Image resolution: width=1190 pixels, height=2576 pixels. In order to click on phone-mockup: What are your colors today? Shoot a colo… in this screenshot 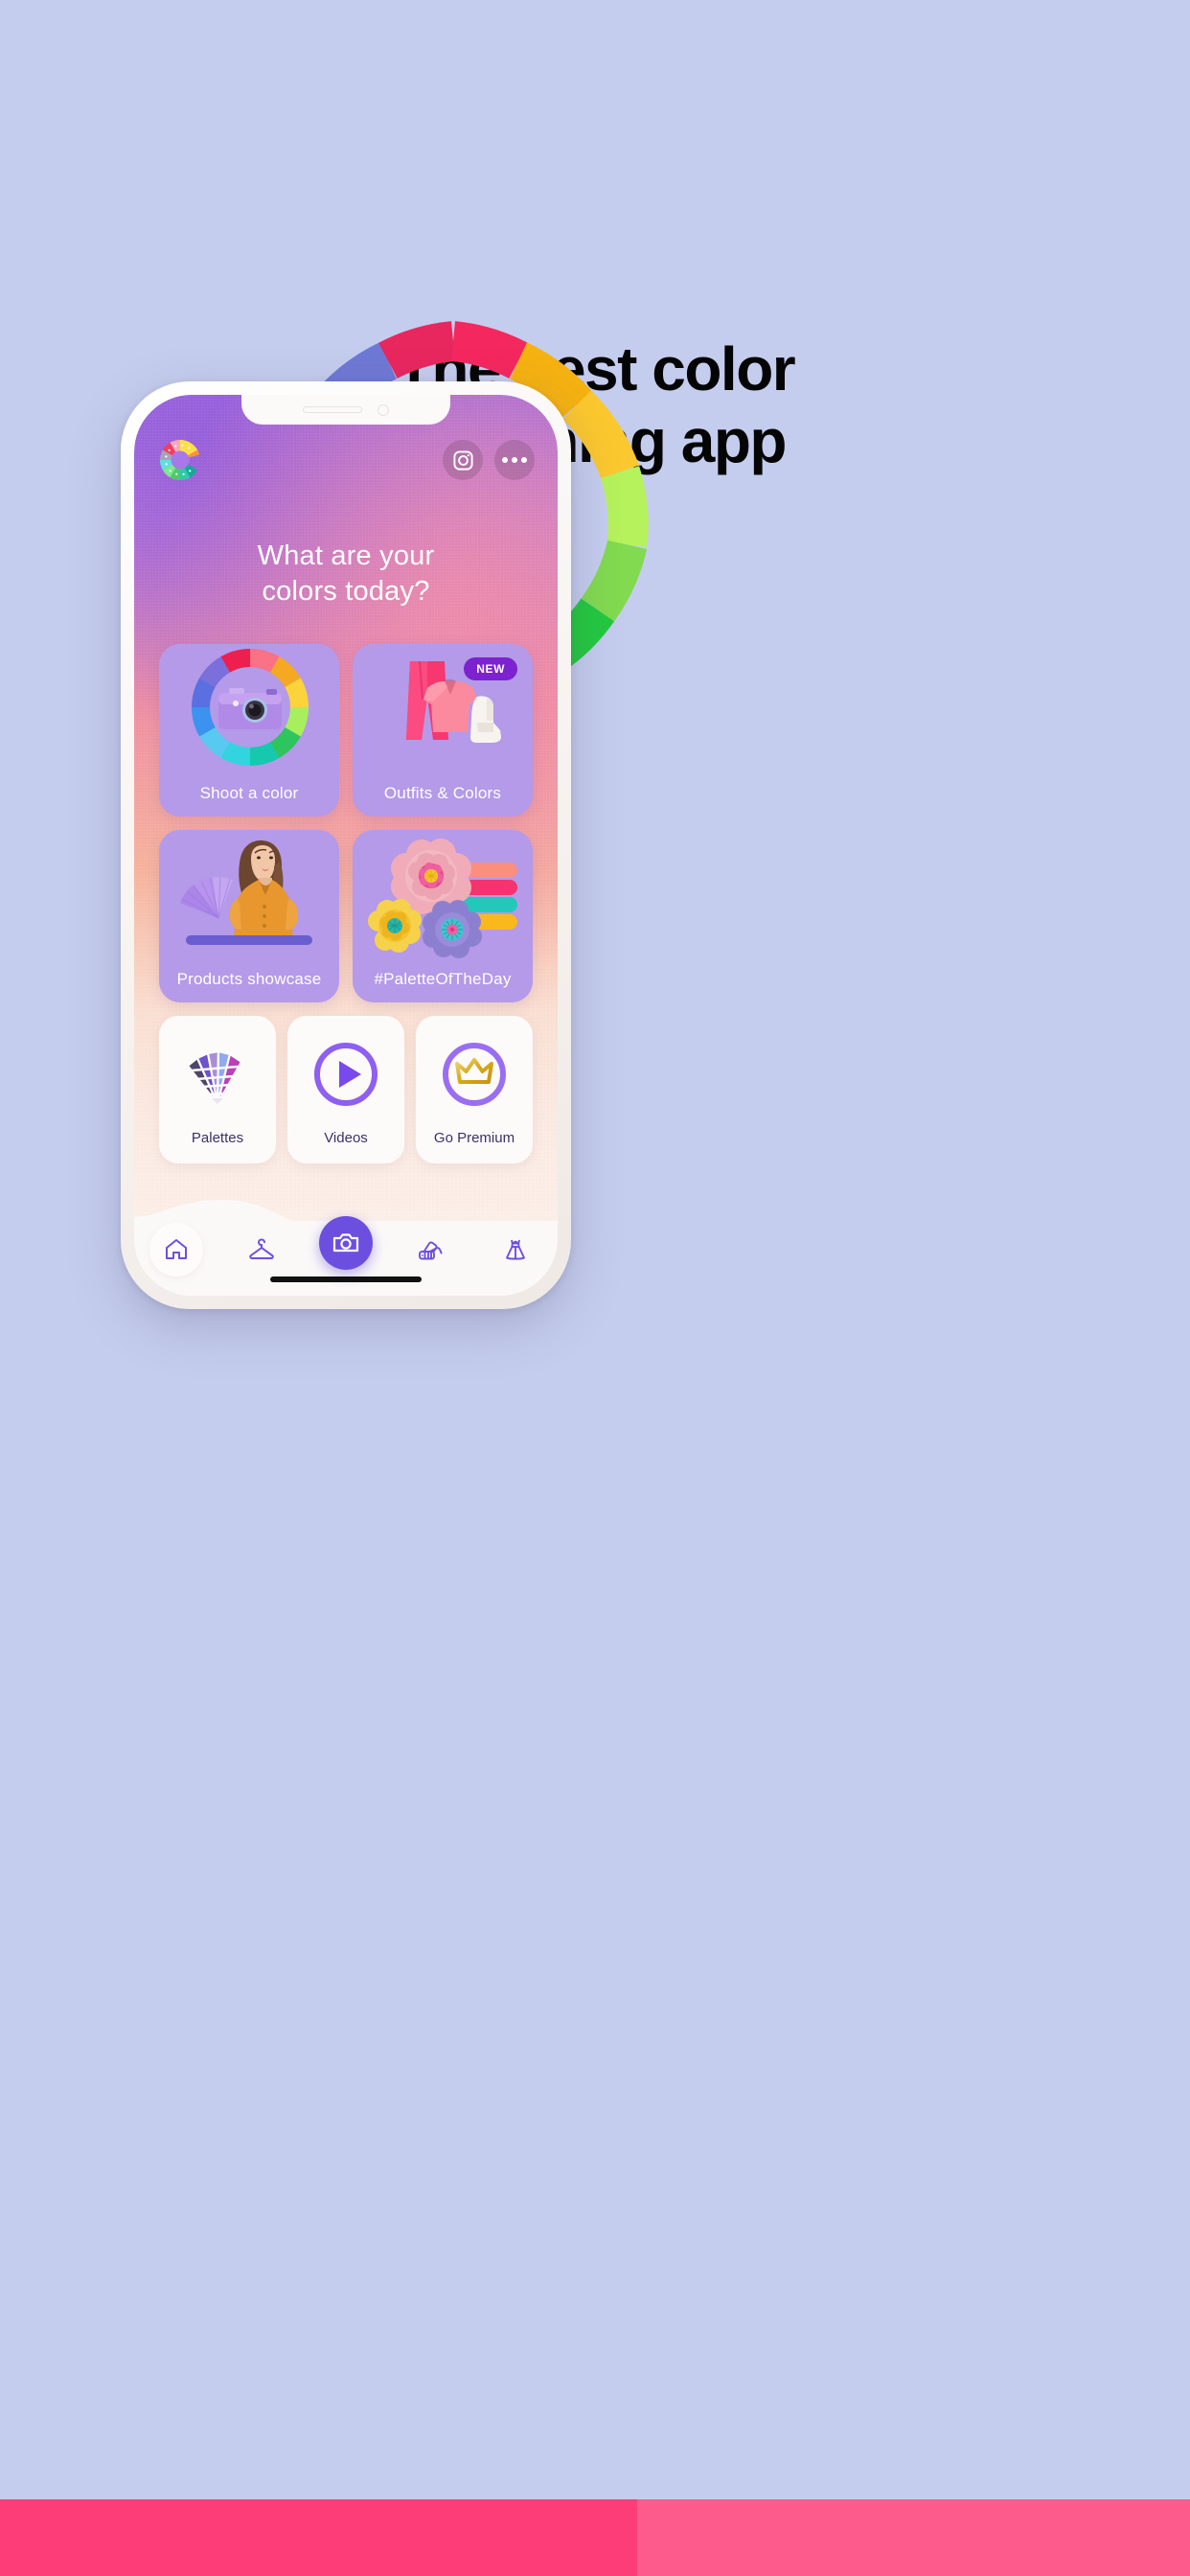, I will do `click(346, 845)`.